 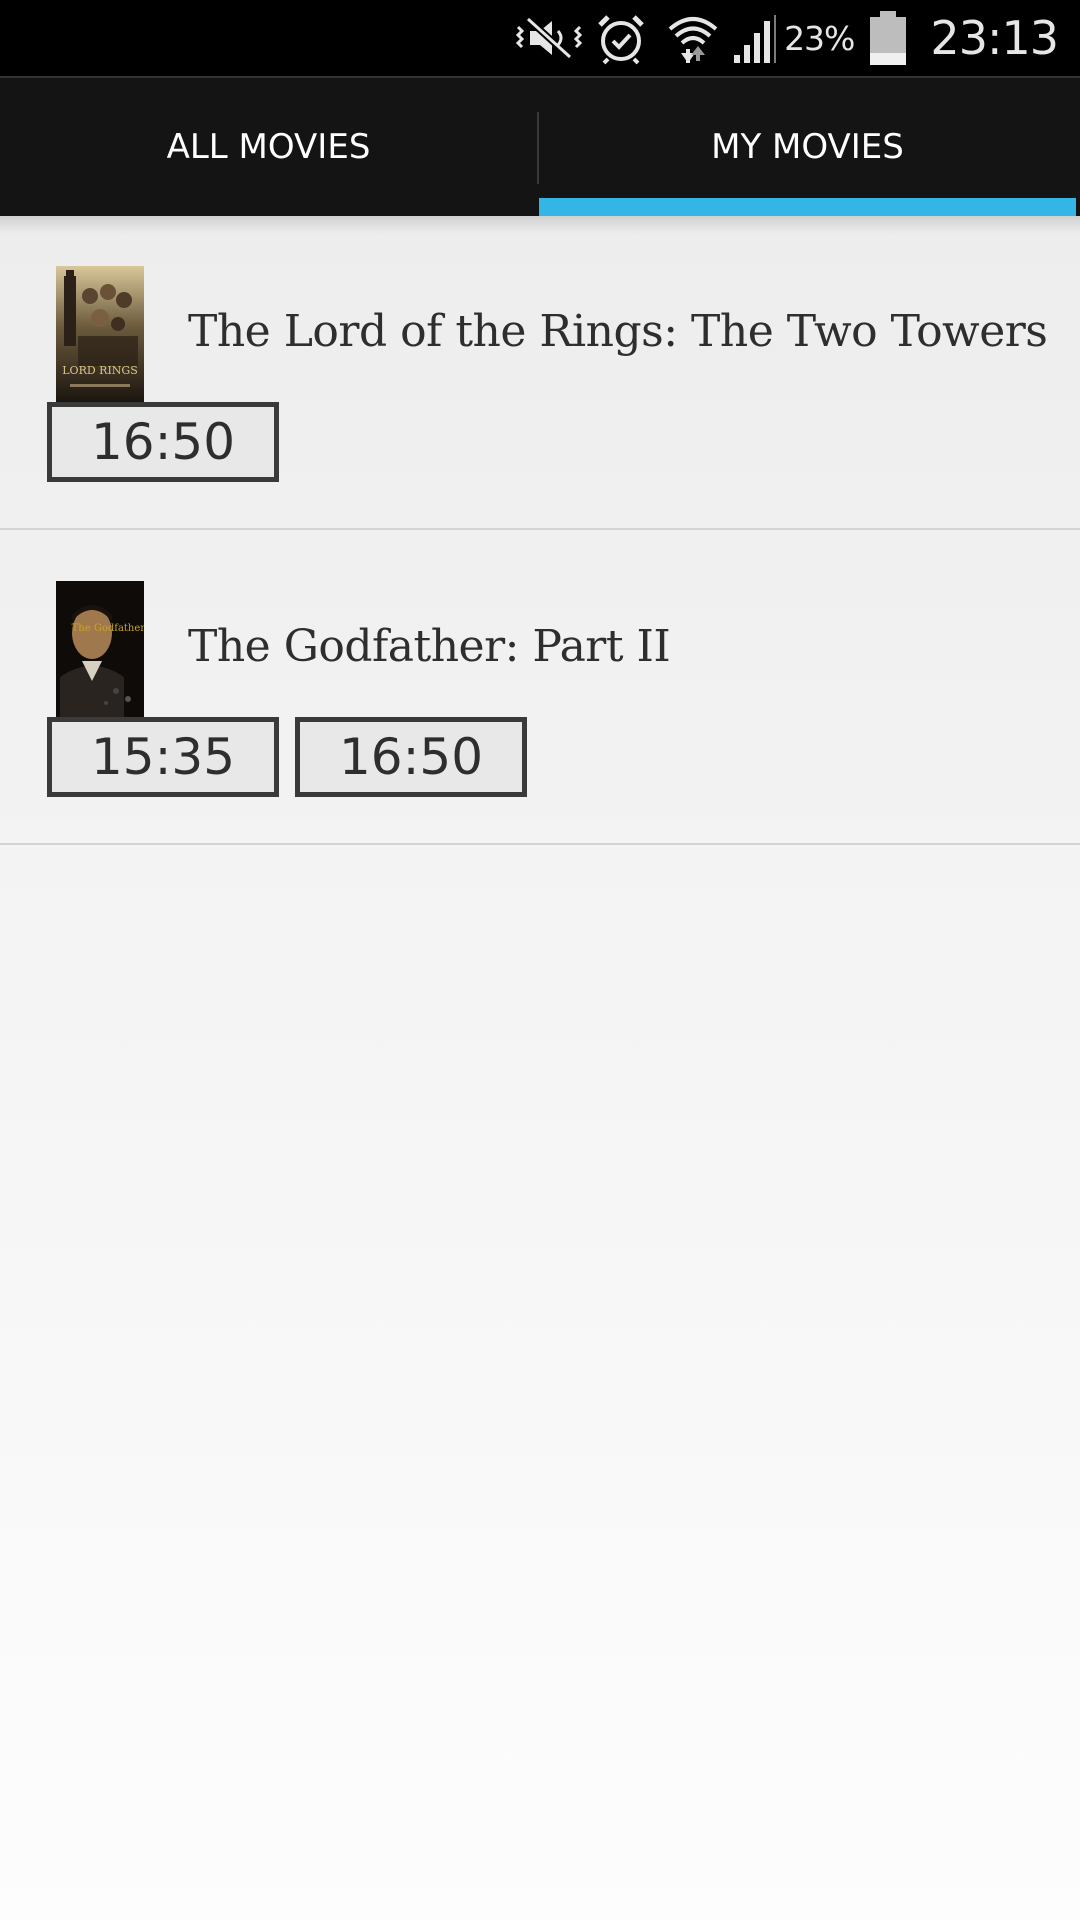 I want to click on wifi-icon, so click(x=693, y=38).